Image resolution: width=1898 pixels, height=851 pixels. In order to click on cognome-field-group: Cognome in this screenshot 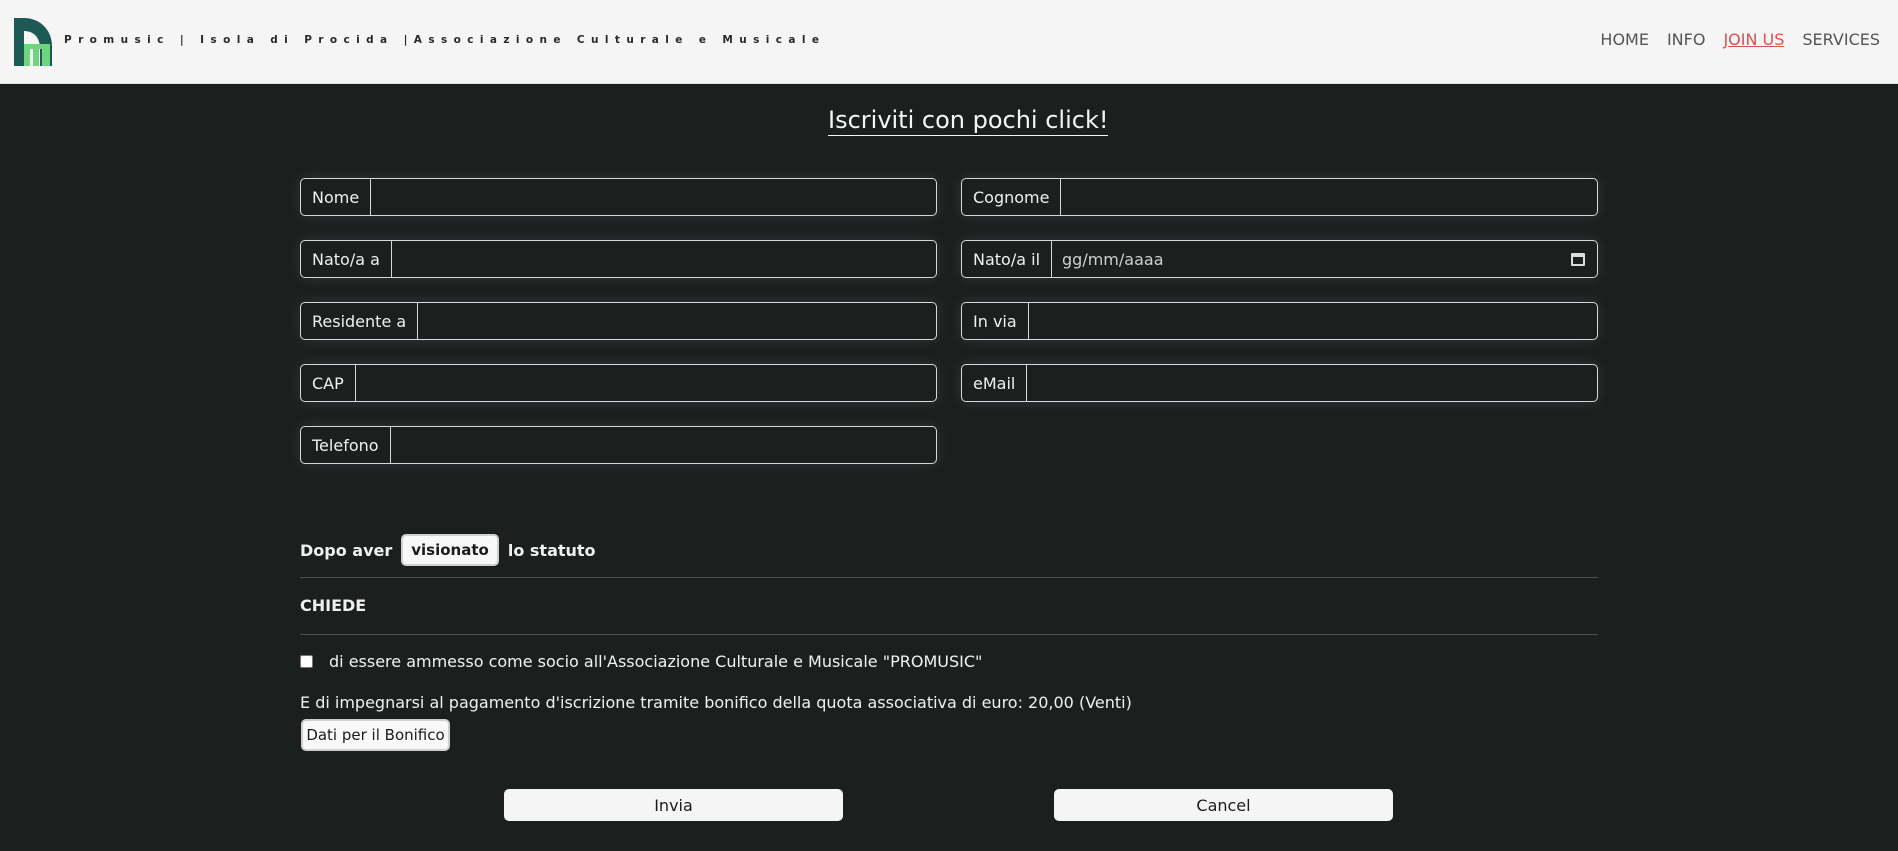, I will do `click(1279, 197)`.